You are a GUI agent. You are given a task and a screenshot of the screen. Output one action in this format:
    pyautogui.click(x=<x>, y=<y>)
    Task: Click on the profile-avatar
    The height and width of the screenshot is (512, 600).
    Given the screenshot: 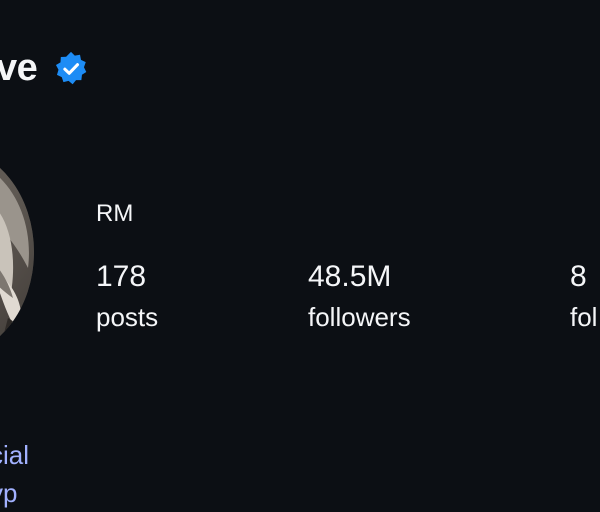 What is the action you would take?
    pyautogui.click(x=17, y=252)
    